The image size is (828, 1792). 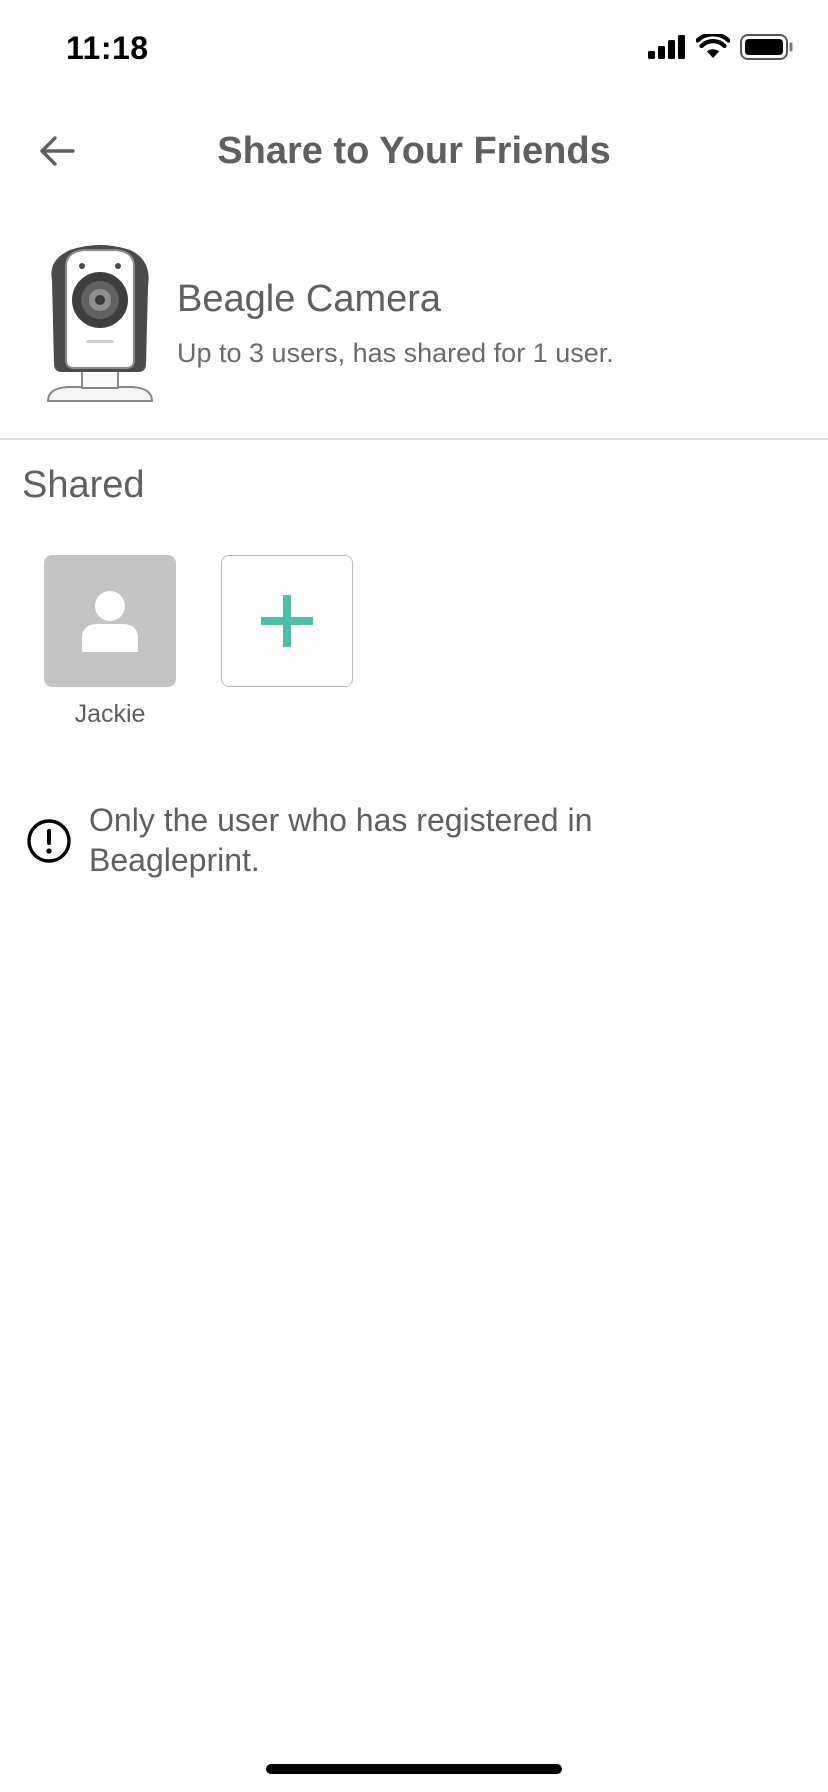 I want to click on shared-section-title: Shared, so click(x=83, y=485).